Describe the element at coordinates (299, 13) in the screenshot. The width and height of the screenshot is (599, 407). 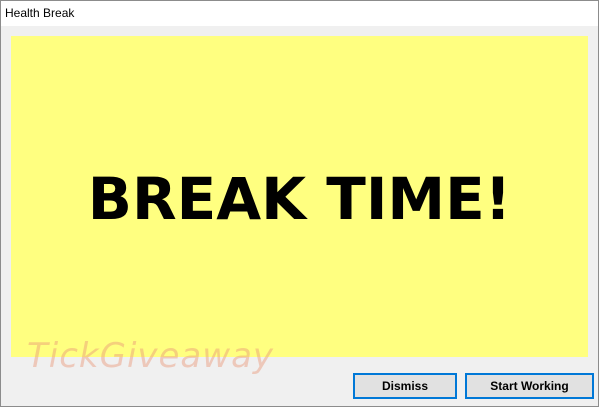
I see `title-bar: Health Break` at that location.